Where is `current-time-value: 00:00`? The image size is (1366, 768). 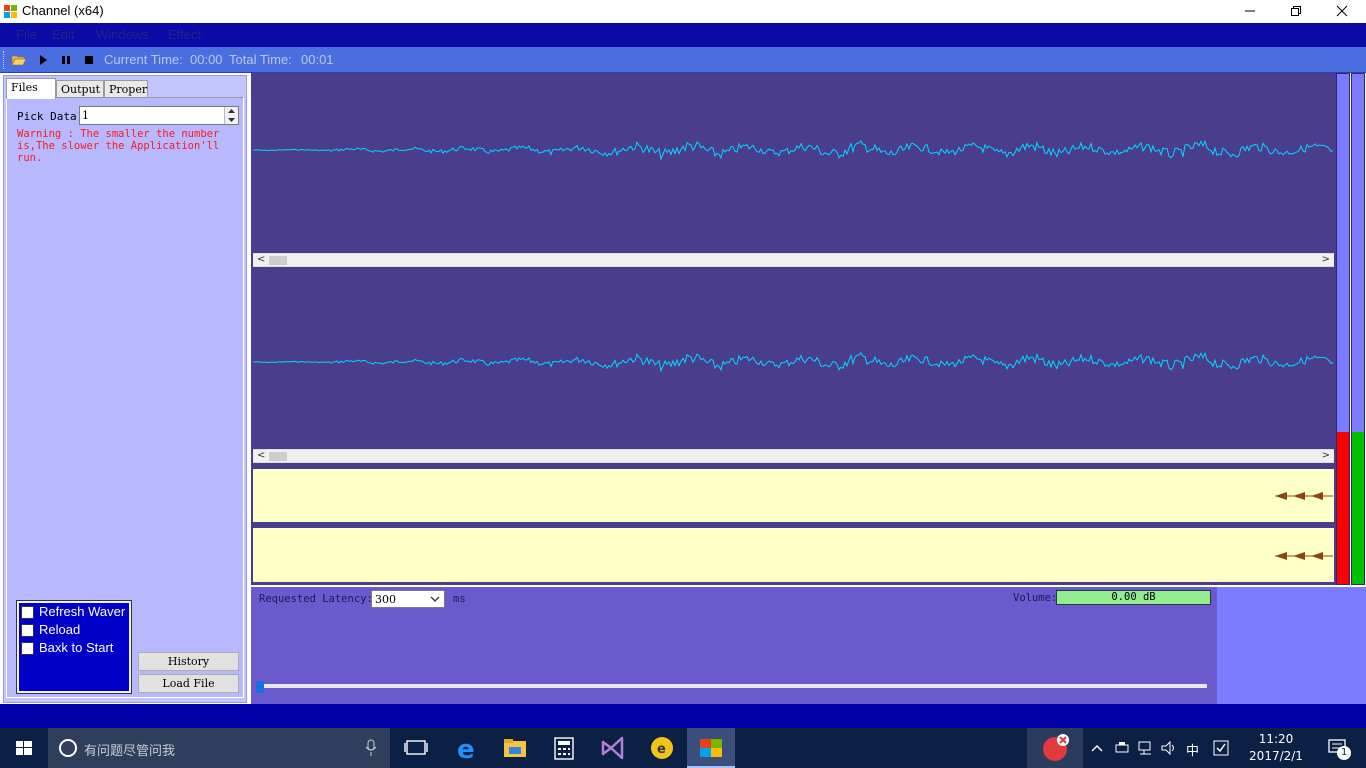 current-time-value: 00:00 is located at coordinates (206, 59).